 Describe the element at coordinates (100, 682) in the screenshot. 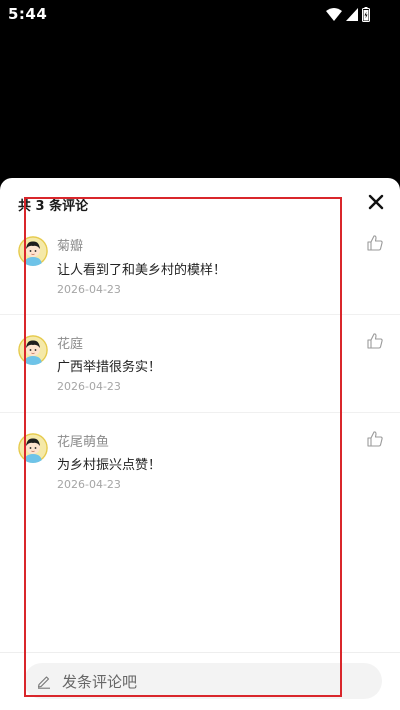

I see `comment-input-placeholder: 发条评论吧` at that location.